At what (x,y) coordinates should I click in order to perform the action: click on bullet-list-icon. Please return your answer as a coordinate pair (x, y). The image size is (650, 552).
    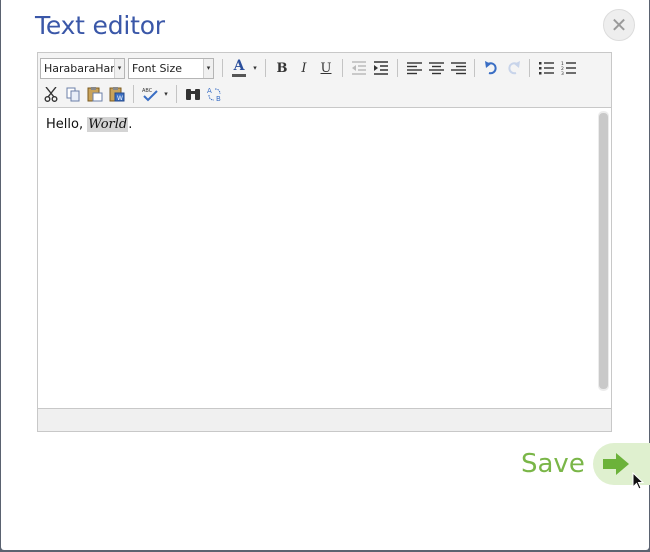
    Looking at the image, I should click on (546, 68).